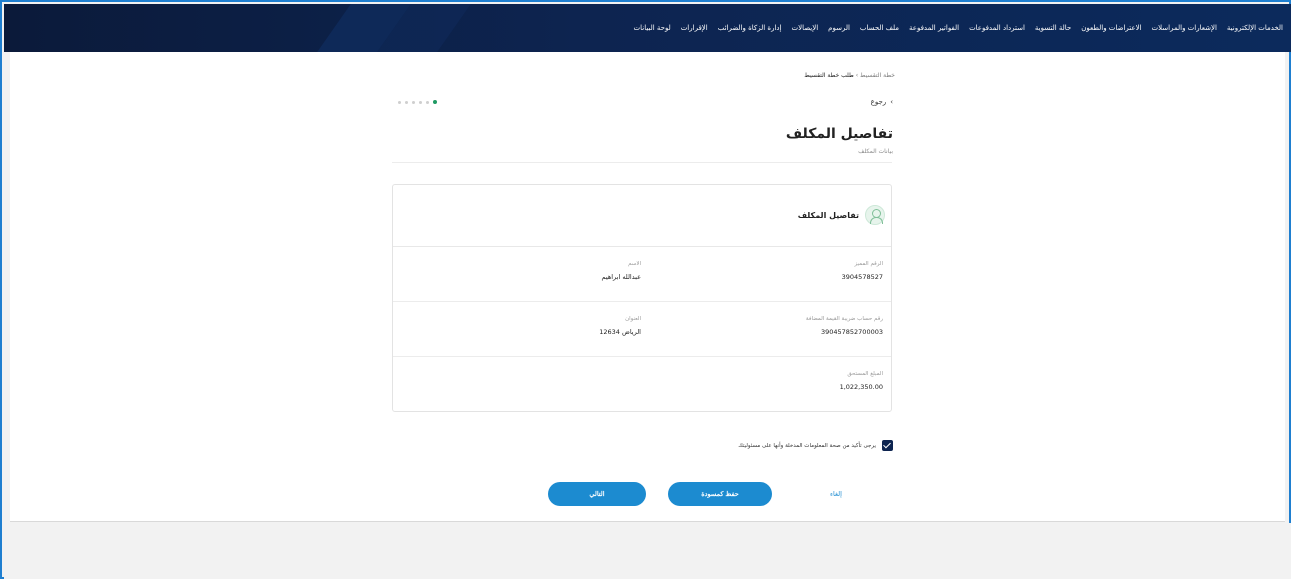 This screenshot has width=1291, height=579. I want to click on back-button: › رجوع, so click(882, 102).